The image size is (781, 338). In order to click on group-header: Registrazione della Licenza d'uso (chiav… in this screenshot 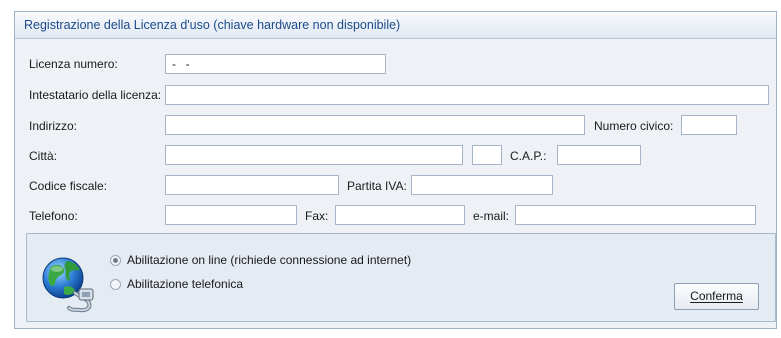, I will do `click(395, 25)`.